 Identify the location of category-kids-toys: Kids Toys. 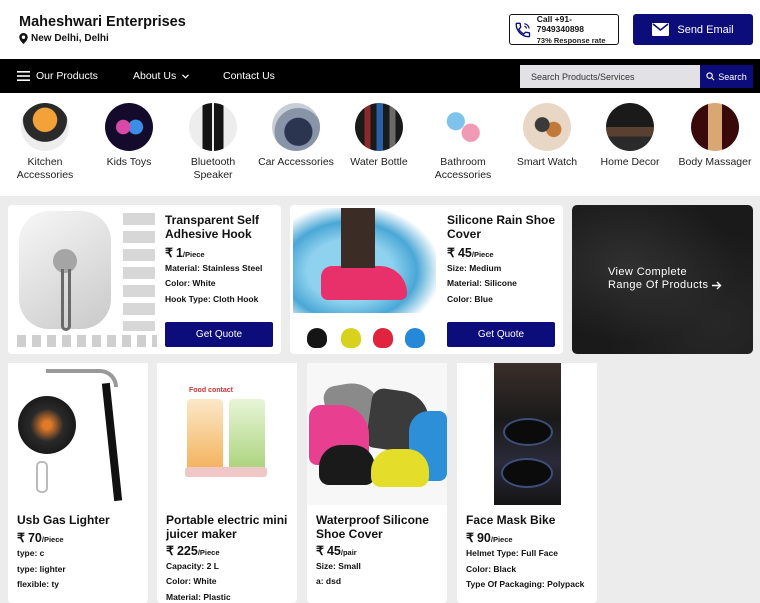
(129, 136).